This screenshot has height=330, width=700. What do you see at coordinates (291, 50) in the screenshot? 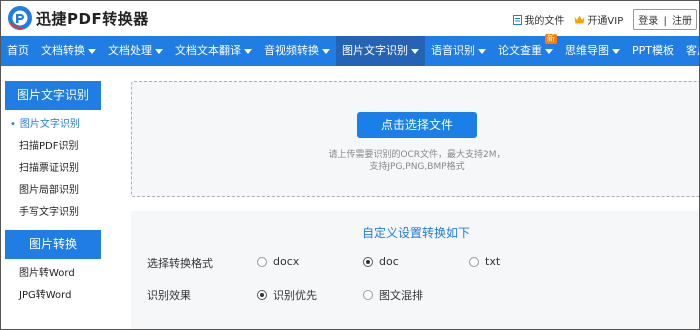
I see `nav-label: 音视频转换` at bounding box center [291, 50].